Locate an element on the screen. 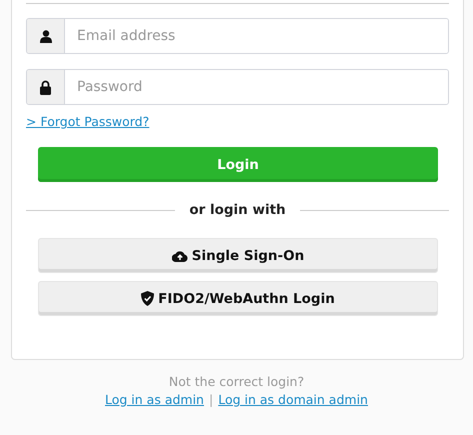 The image size is (473, 435). user-icon is located at coordinates (46, 36).